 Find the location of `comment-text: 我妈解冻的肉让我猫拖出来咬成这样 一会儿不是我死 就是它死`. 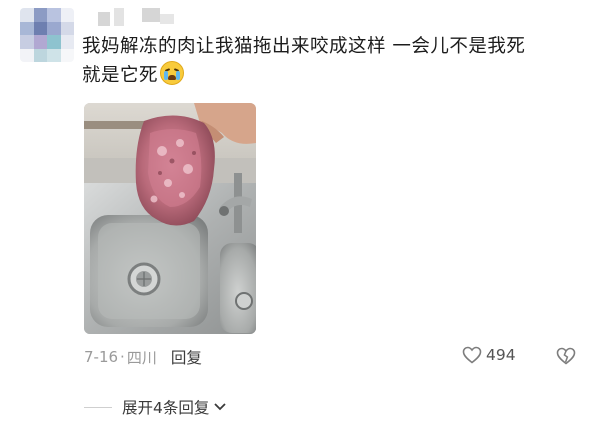

comment-text: 我妈解冻的肉让我猫拖出来咬成这样 一会儿不是我死 就是它死 is located at coordinates (332, 61).